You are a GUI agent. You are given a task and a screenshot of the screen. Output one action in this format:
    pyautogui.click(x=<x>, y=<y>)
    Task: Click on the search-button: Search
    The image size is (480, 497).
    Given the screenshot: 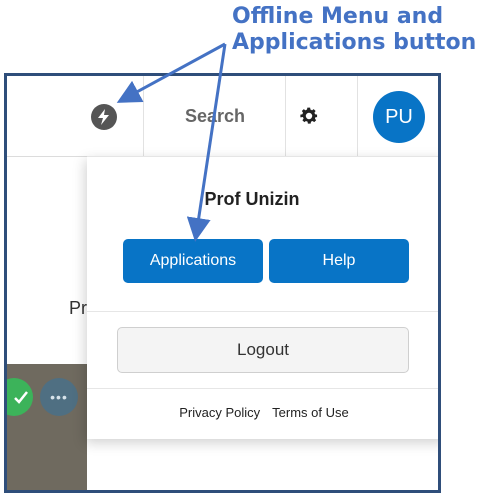 What is the action you would take?
    pyautogui.click(x=215, y=116)
    